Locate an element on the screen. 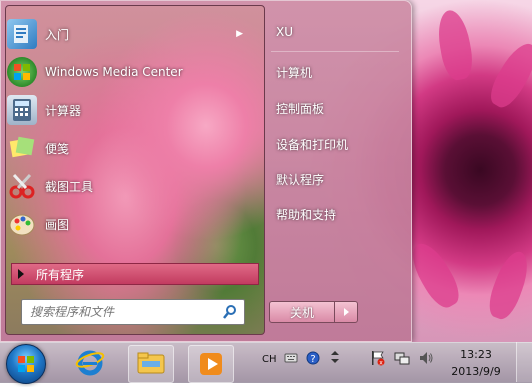 This screenshot has height=387, width=532. shutdown-options-button is located at coordinates (346, 312).